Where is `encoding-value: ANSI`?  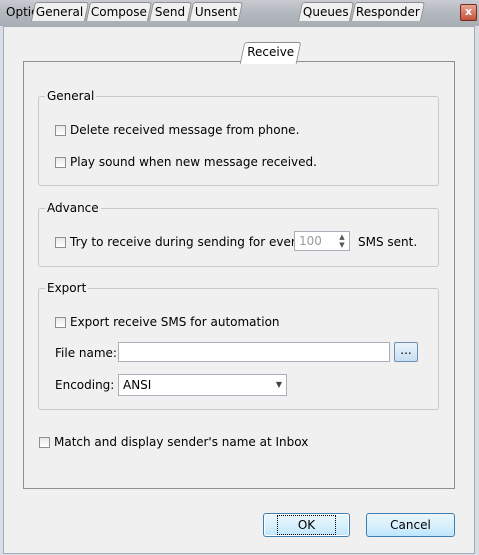
encoding-value: ANSI is located at coordinates (137, 385).